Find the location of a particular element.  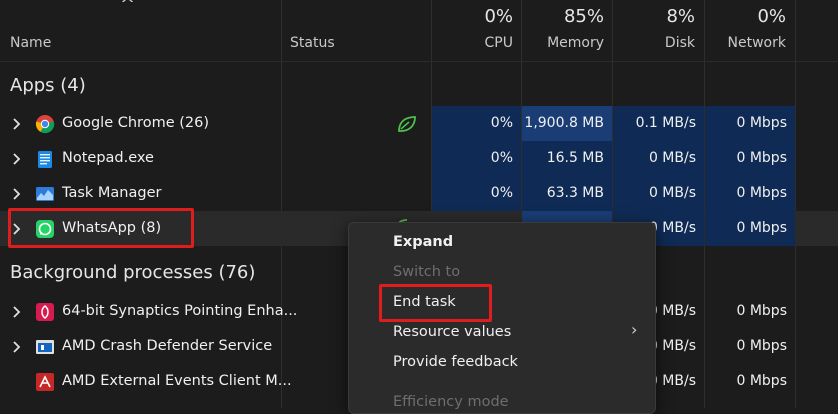

menu-item-switch-to: Switch to is located at coordinates (427, 272).